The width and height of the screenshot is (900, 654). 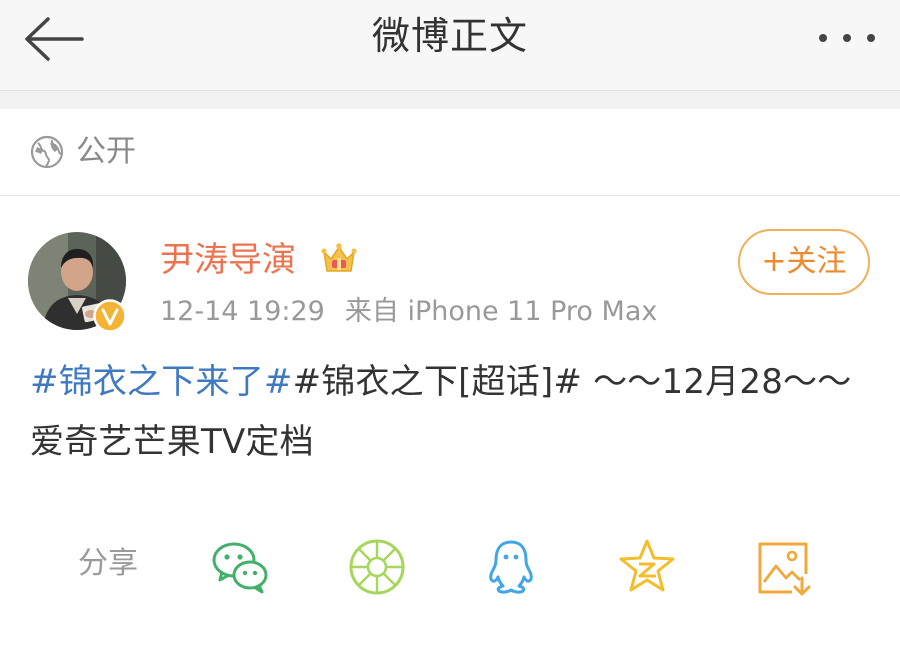 What do you see at coordinates (228, 260) in the screenshot?
I see `author-name: 尹涛导演` at bounding box center [228, 260].